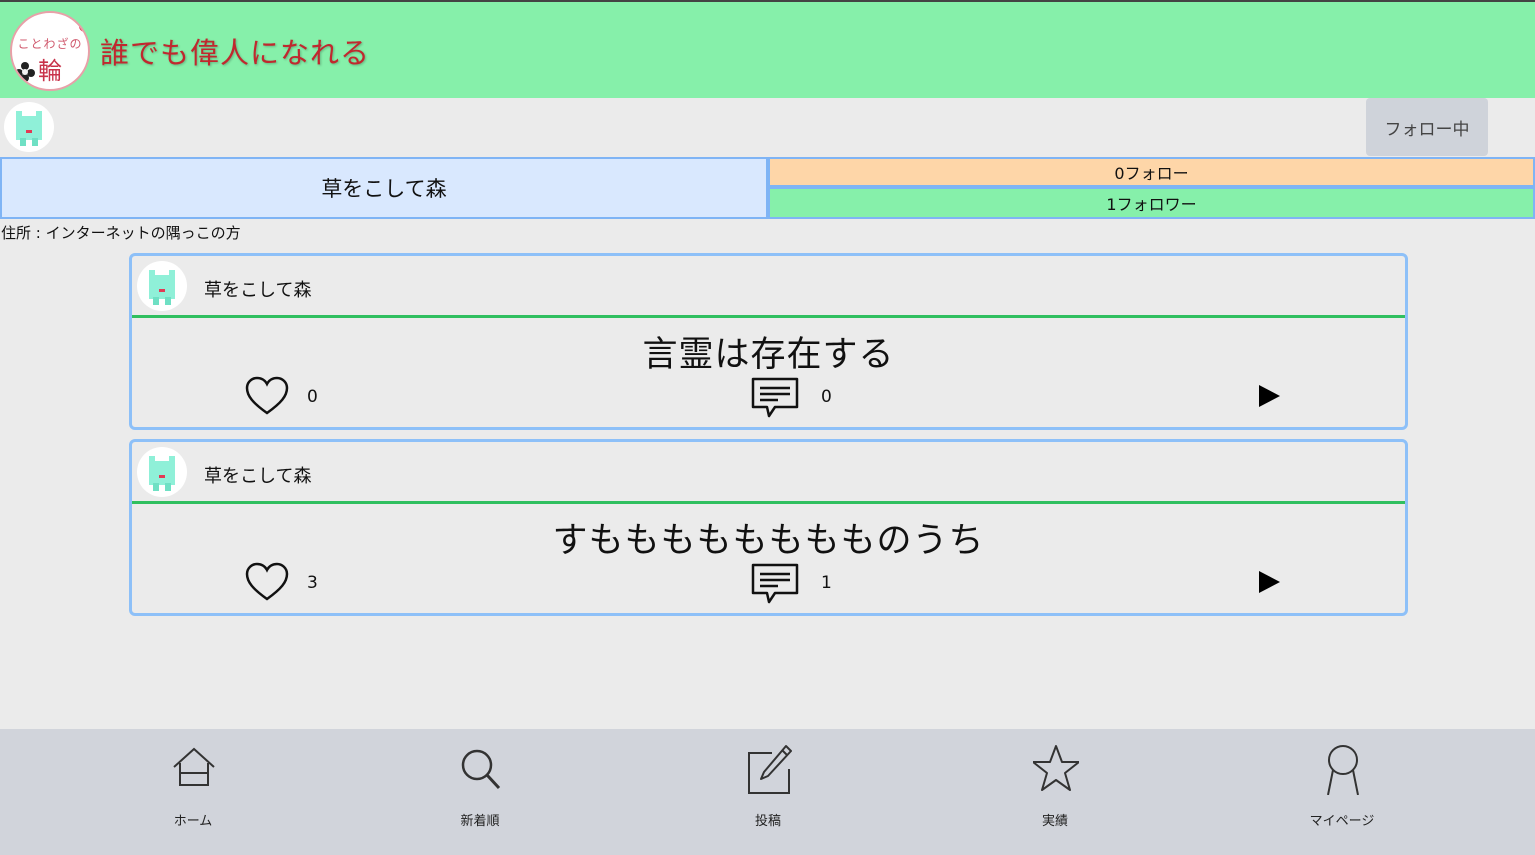  Describe the element at coordinates (312, 583) in the screenshot. I see `like-count: 3` at that location.